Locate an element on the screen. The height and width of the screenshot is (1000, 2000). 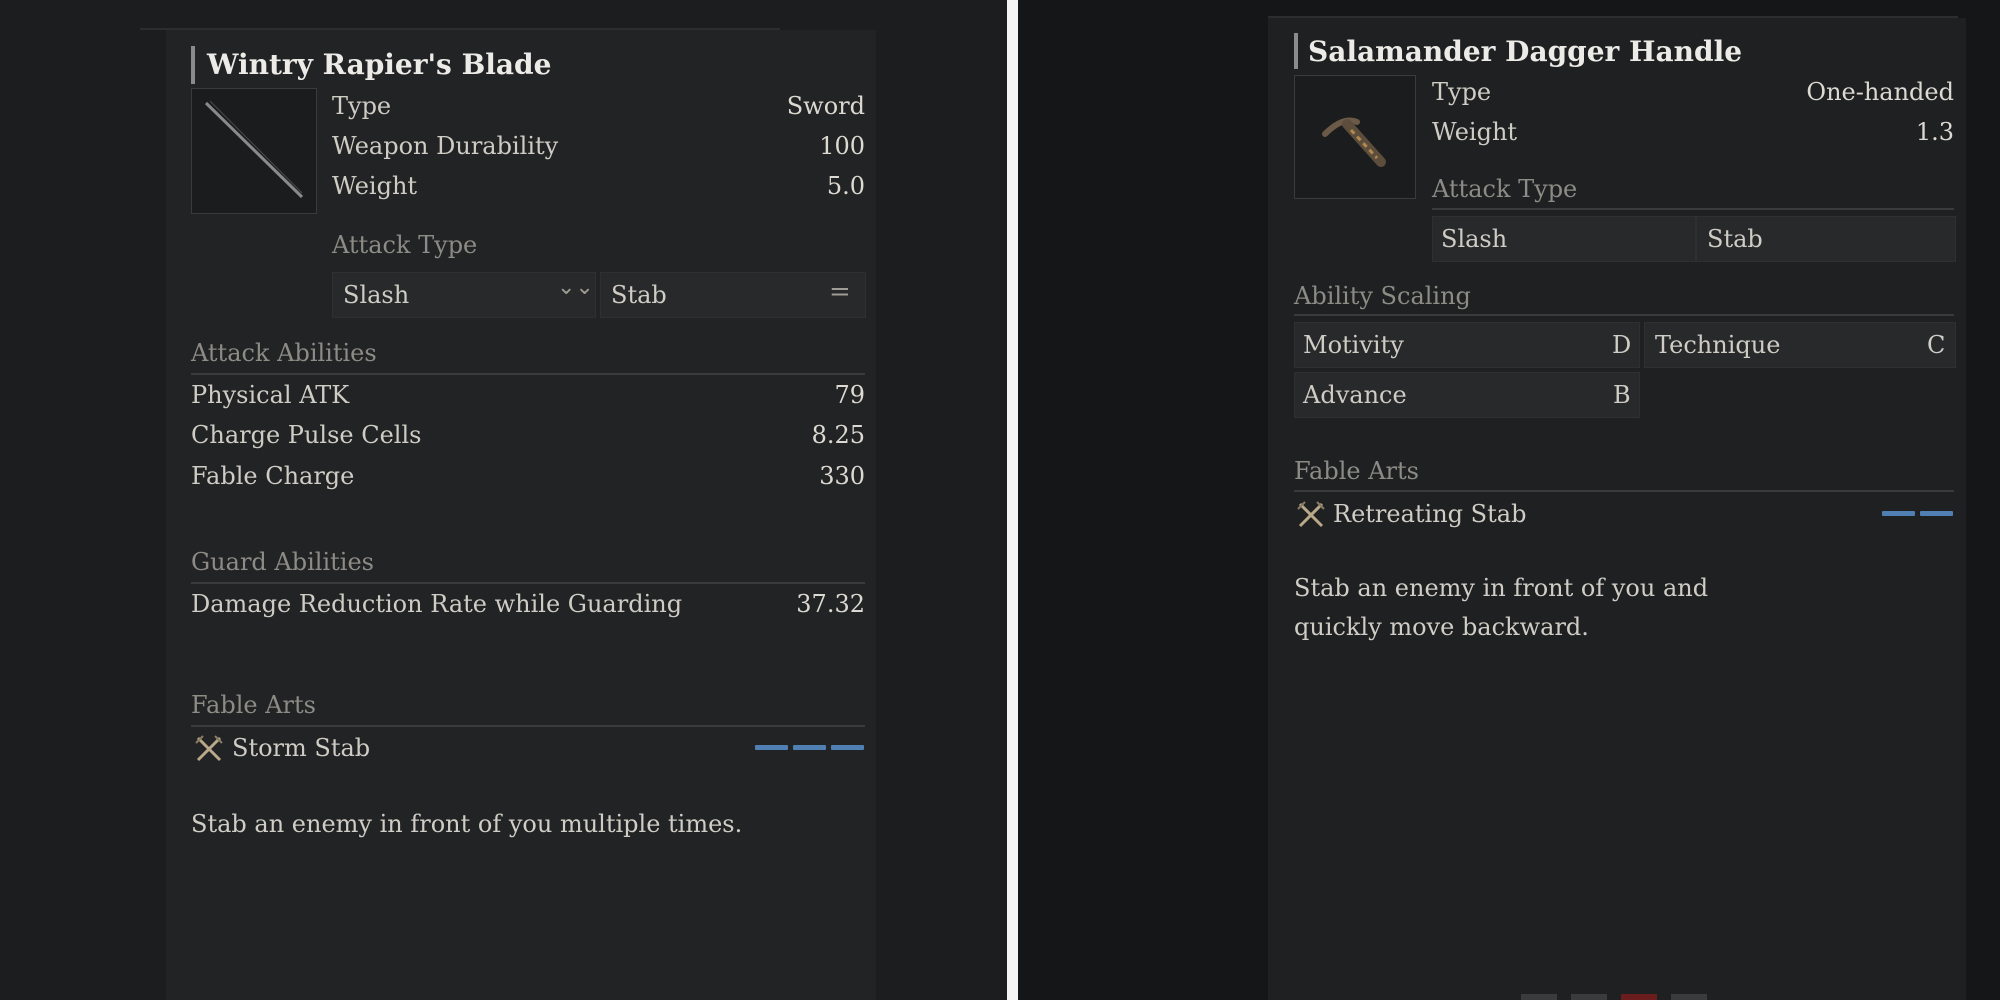
scaling-grade: D is located at coordinates (1622, 345).